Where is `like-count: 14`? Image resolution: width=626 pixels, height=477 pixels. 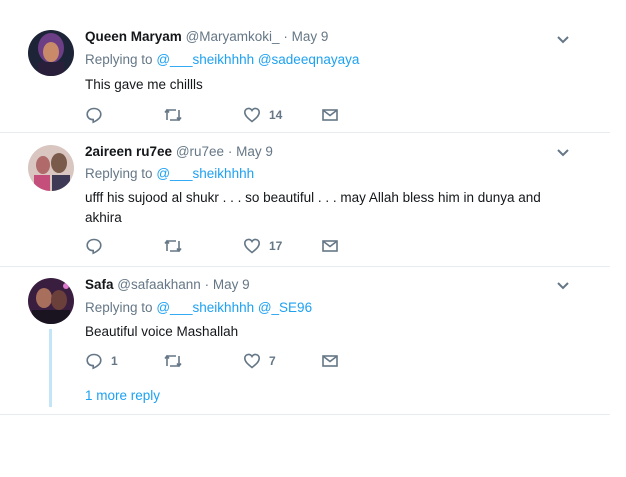
like-count: 14 is located at coordinates (276, 115).